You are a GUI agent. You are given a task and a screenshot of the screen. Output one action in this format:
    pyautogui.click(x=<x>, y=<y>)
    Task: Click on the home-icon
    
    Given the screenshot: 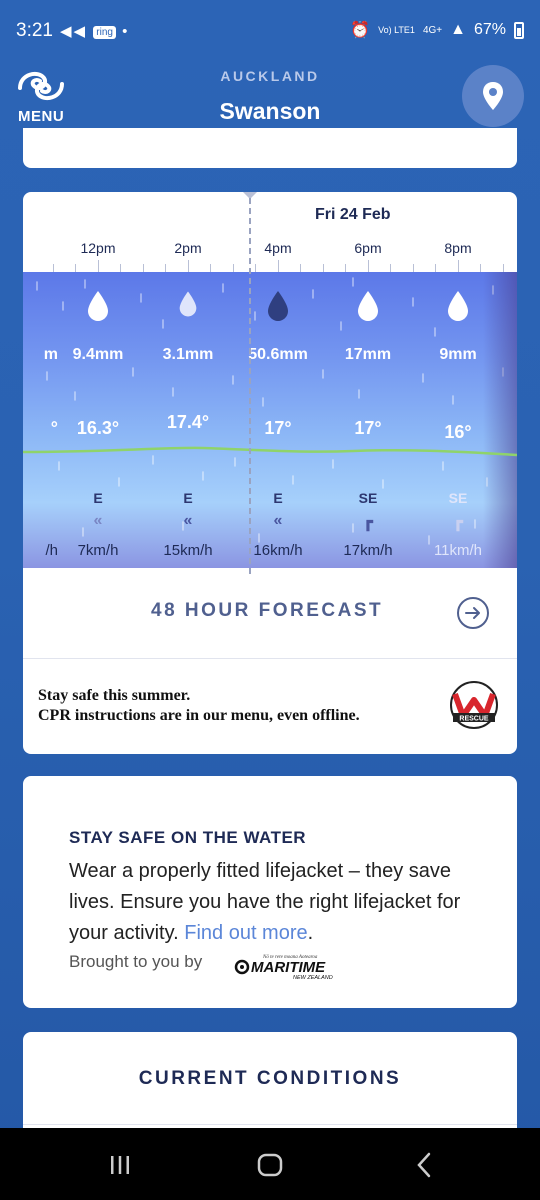 What is the action you would take?
    pyautogui.click(x=270, y=1165)
    